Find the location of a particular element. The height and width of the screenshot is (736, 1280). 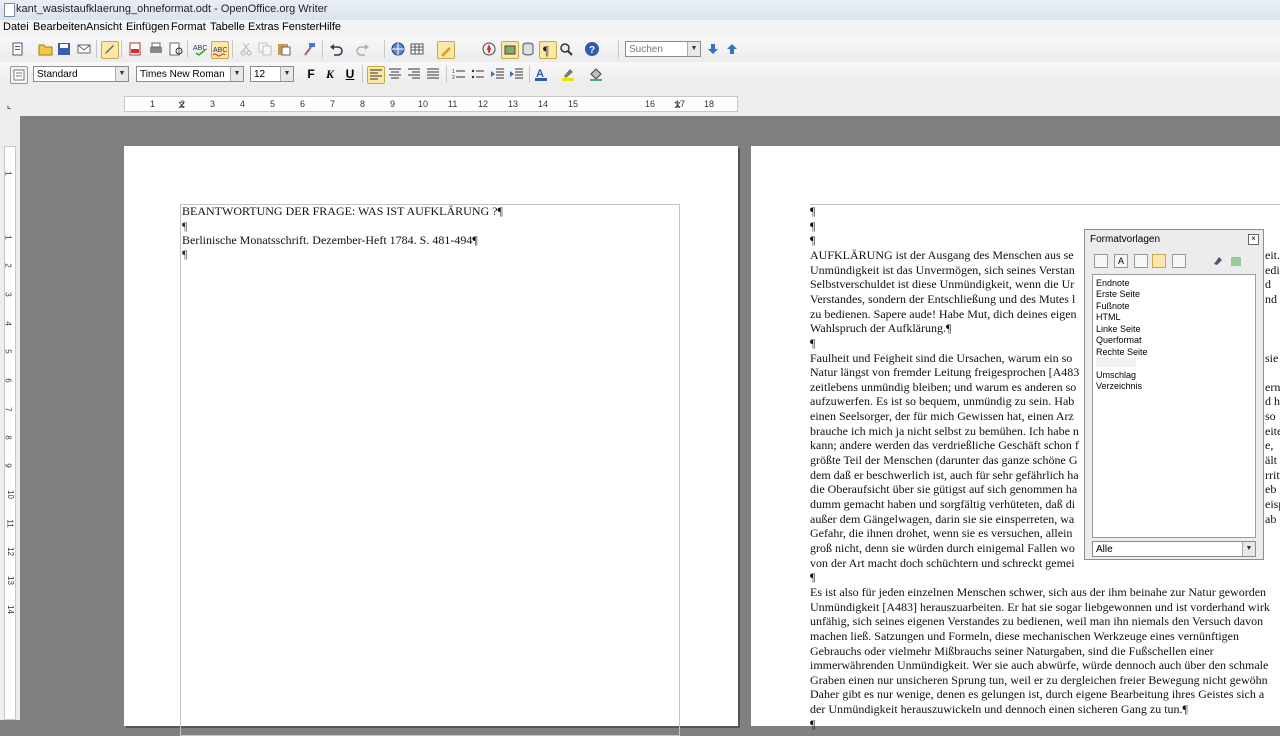

style-item: Linke Seite is located at coordinates (1118, 329).